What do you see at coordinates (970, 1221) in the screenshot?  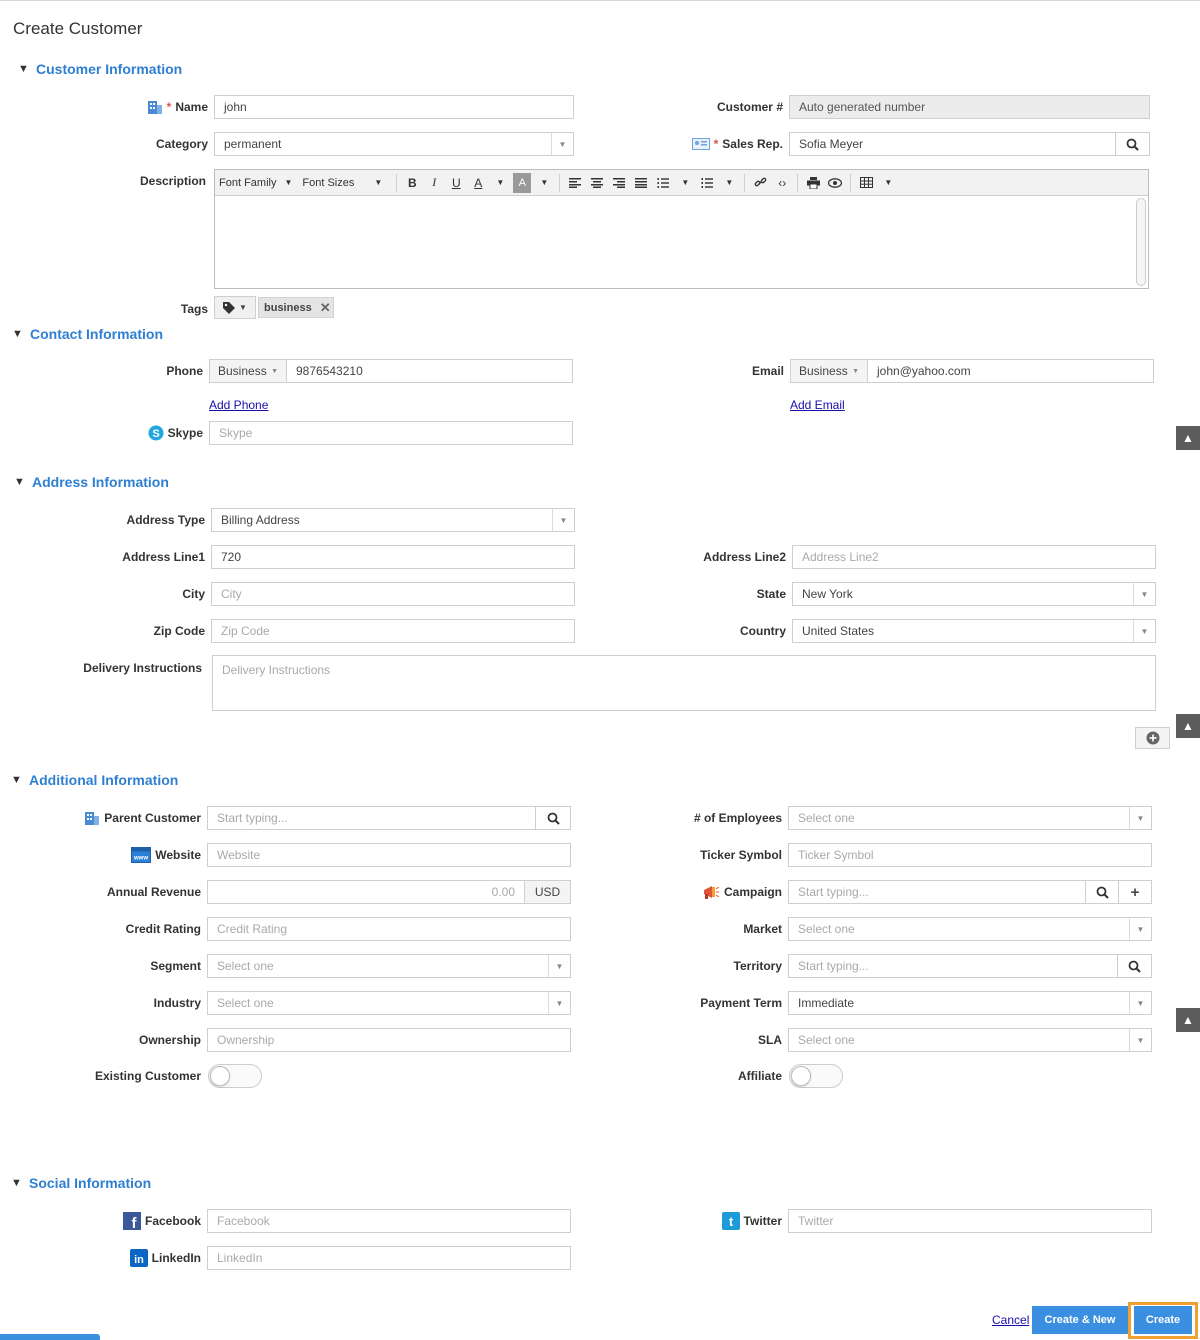 I see `twitter-input: Twitter` at bounding box center [970, 1221].